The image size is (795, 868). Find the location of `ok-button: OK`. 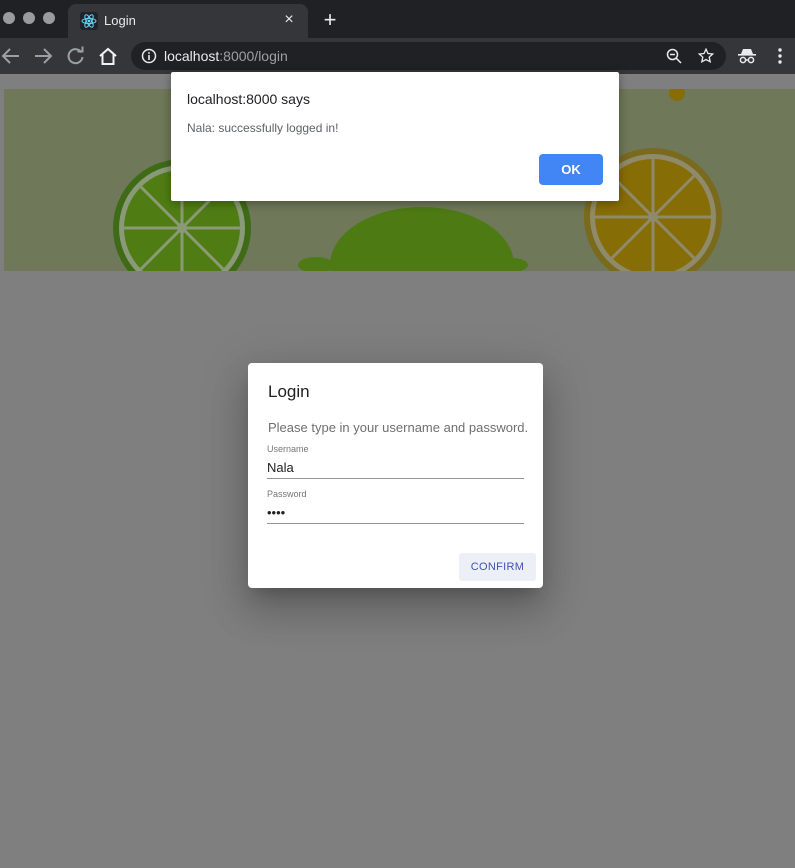

ok-button: OK is located at coordinates (571, 169).